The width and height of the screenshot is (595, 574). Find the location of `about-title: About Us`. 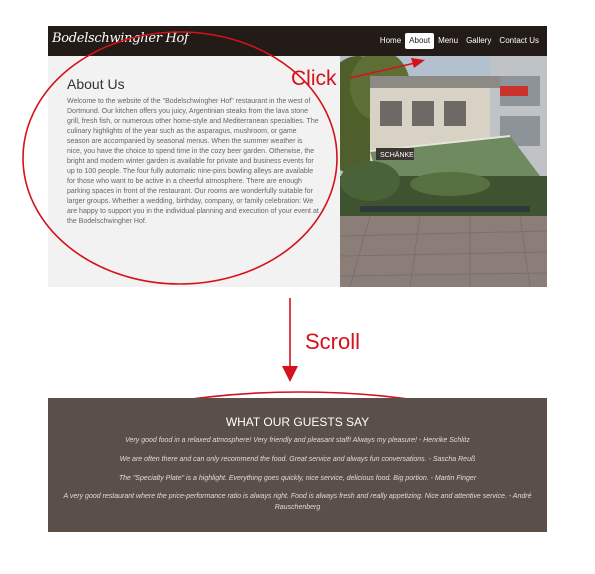

about-title: About Us is located at coordinates (96, 84).